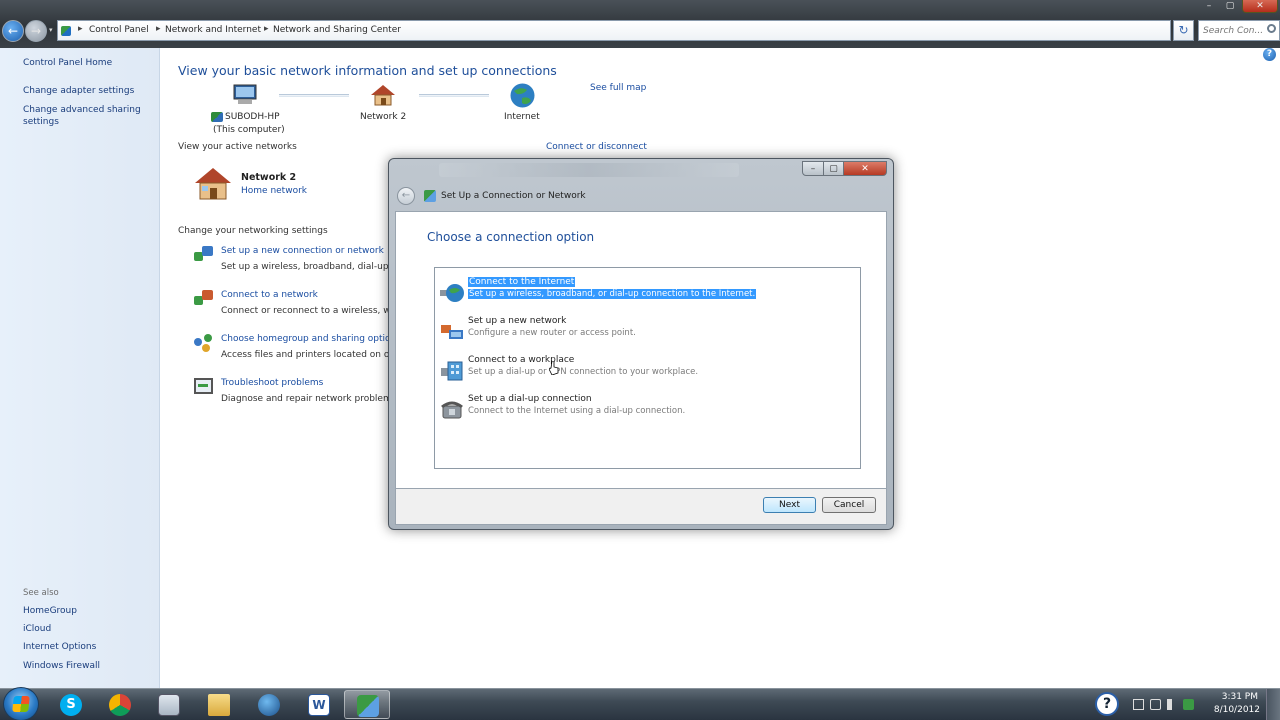 The image size is (1280, 720). I want to click on dialog-back-button: ←, so click(406, 196).